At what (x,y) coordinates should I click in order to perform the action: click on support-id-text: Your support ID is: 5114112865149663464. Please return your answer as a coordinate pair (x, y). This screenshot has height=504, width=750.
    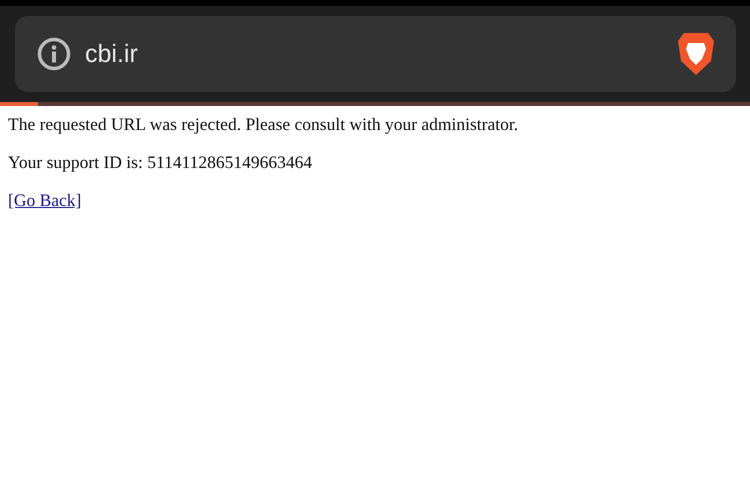
    Looking at the image, I should click on (160, 162).